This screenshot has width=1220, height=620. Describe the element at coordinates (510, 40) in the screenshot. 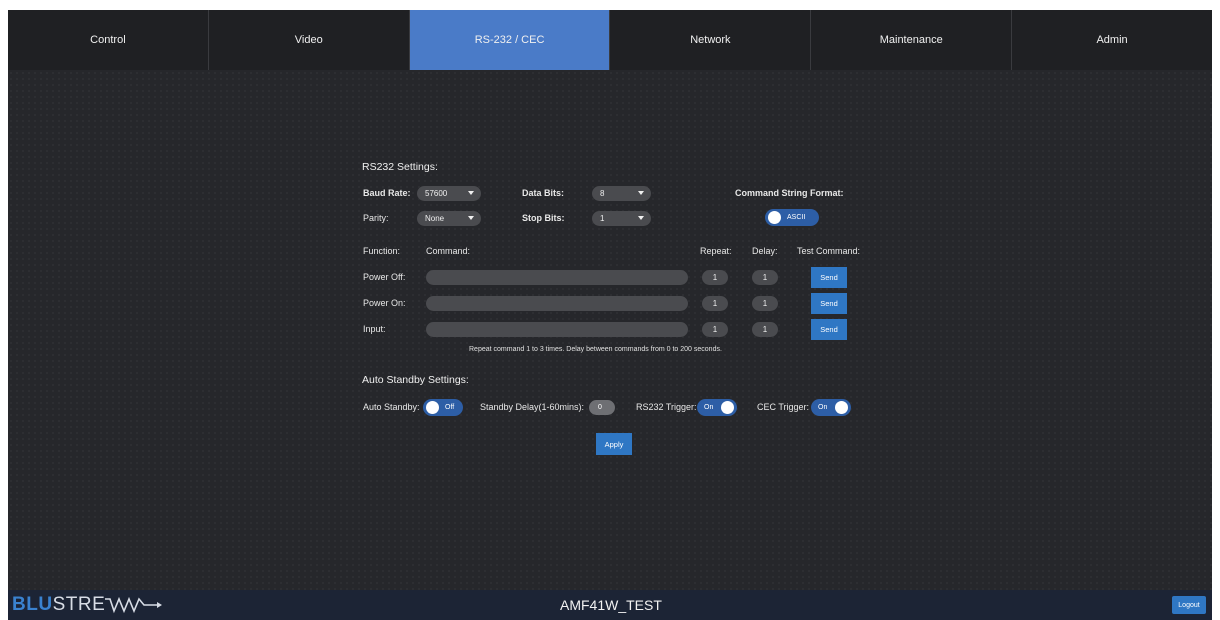

I see `tab-rs232-cec: RS-232 / CEC` at that location.